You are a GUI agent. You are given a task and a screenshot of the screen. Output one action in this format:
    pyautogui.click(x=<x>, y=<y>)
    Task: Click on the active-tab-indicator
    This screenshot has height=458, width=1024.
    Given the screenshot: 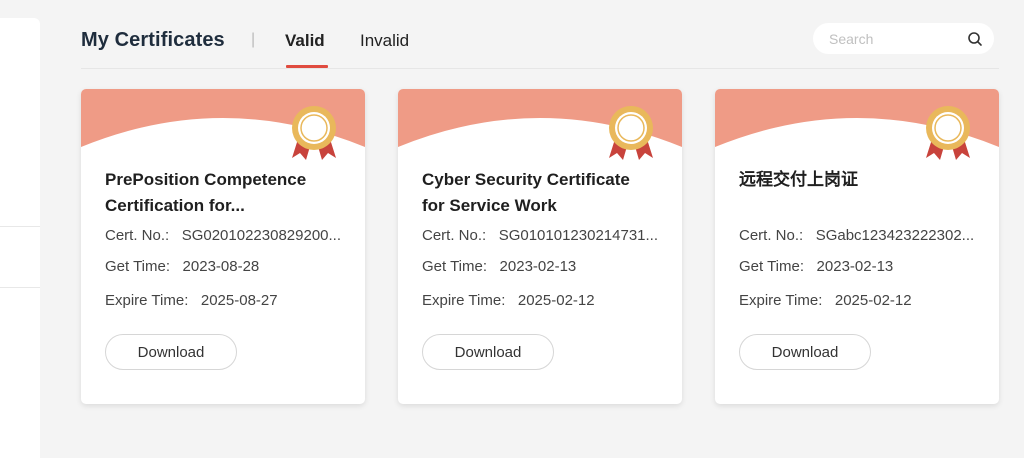 What is the action you would take?
    pyautogui.click(x=307, y=66)
    